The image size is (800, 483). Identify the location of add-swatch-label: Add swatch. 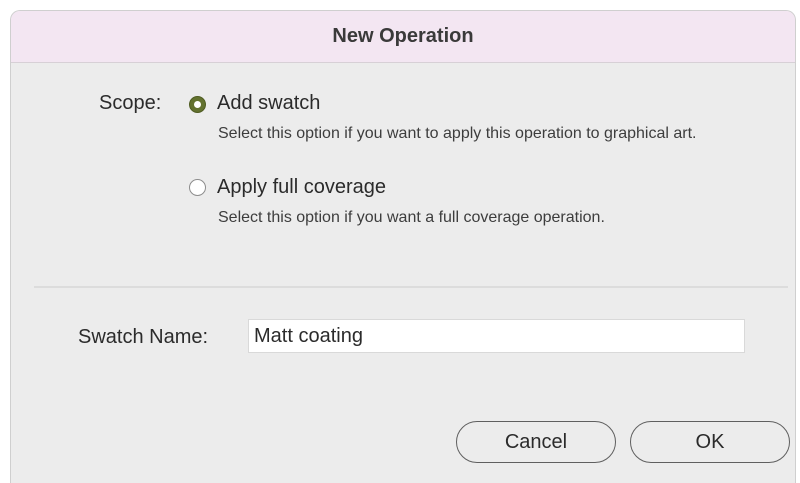
(268, 103).